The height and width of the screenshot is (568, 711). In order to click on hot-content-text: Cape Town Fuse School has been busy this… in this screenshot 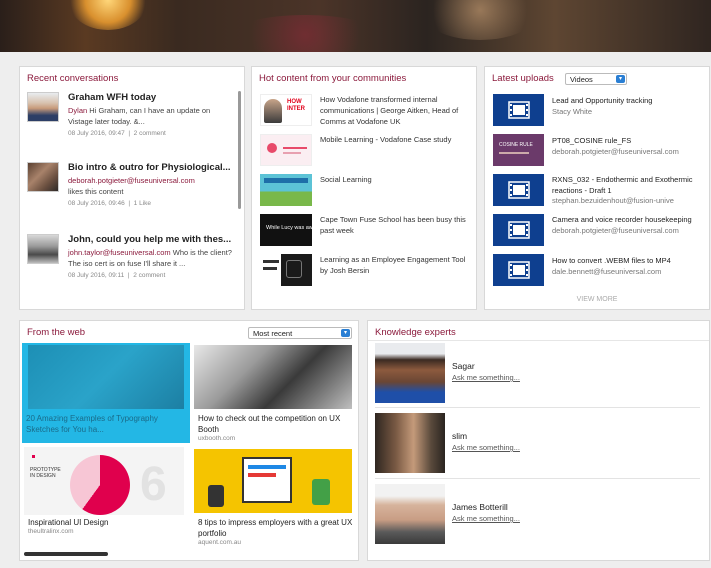, I will do `click(397, 225)`.